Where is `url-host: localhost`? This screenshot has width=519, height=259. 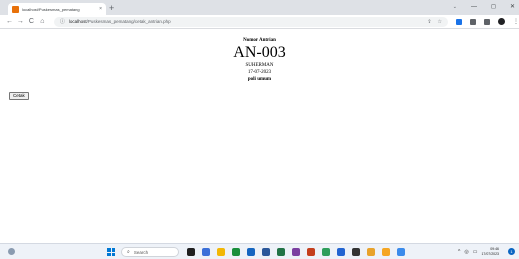
url-host: localhost is located at coordinates (77, 21).